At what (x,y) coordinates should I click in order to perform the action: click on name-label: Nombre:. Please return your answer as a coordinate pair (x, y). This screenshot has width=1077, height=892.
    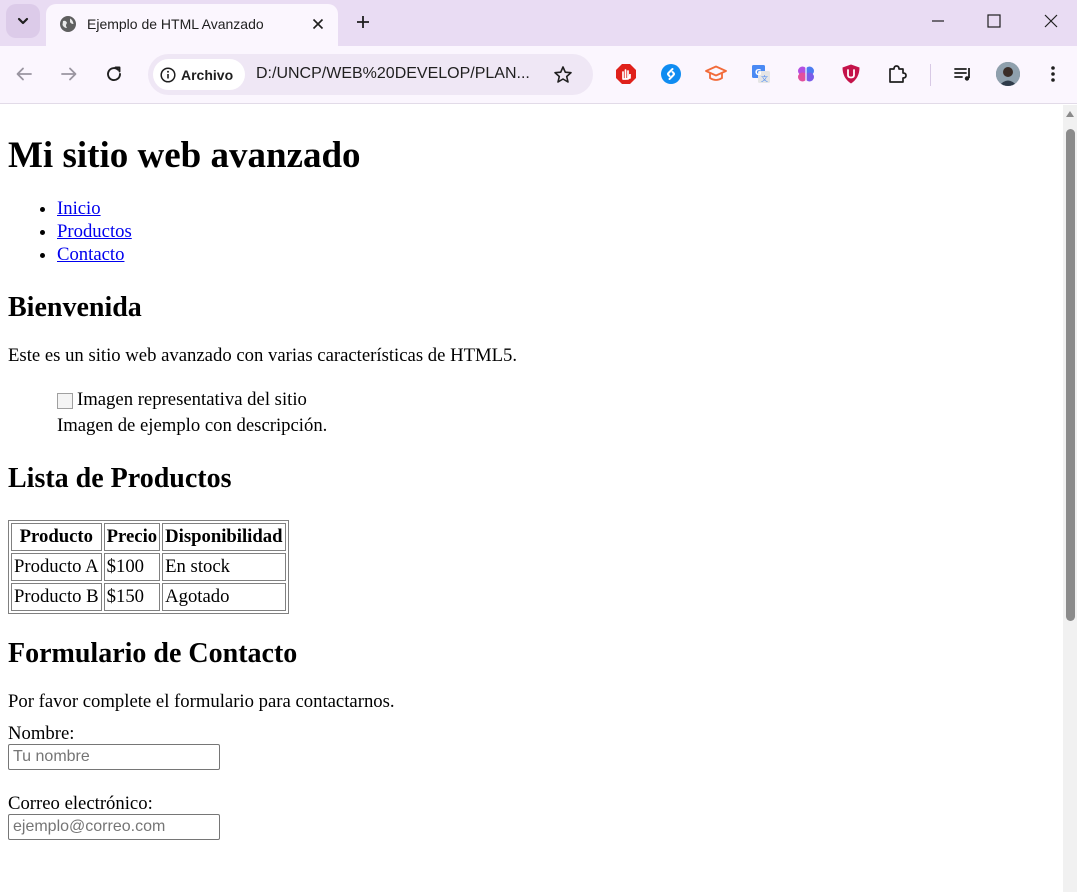
    Looking at the image, I should click on (41, 733).